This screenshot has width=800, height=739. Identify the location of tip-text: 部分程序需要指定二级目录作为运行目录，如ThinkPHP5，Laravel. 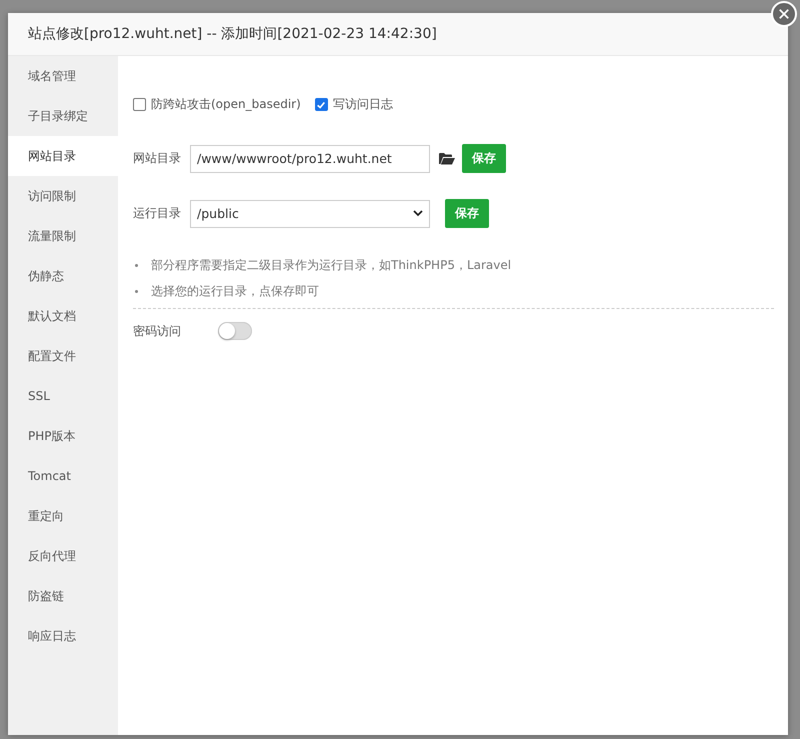
(331, 265).